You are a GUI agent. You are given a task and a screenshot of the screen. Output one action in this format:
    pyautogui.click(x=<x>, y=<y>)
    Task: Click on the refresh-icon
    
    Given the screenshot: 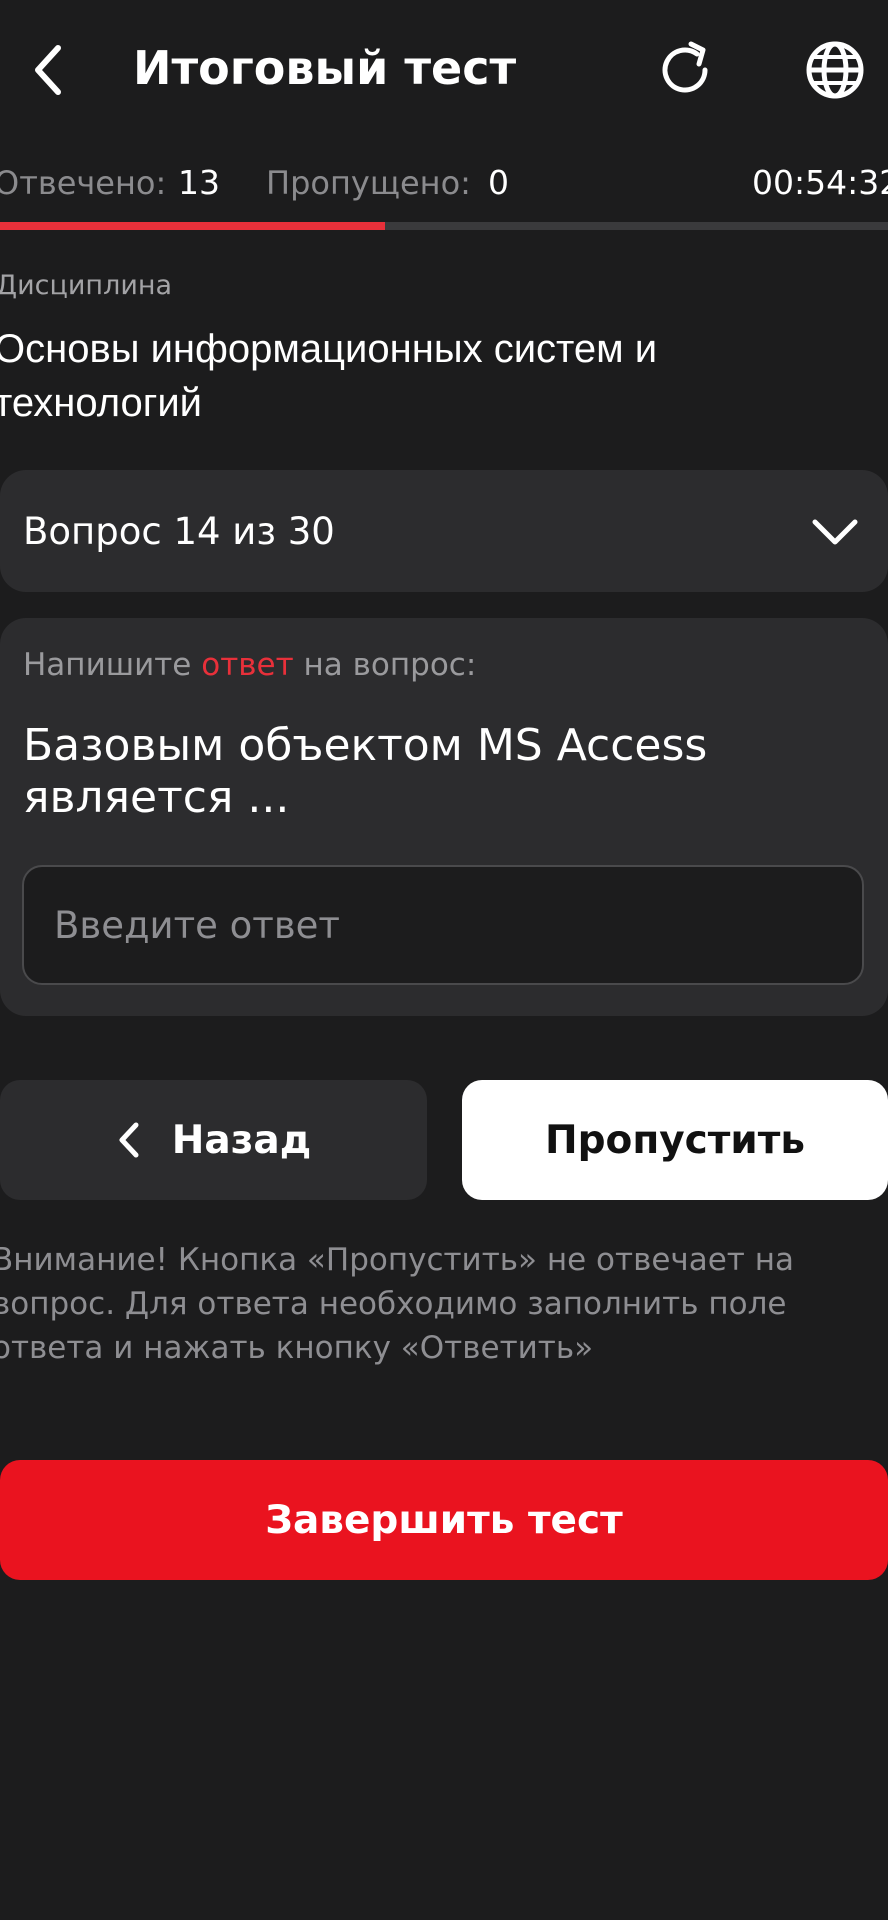 What is the action you would take?
    pyautogui.click(x=685, y=67)
    